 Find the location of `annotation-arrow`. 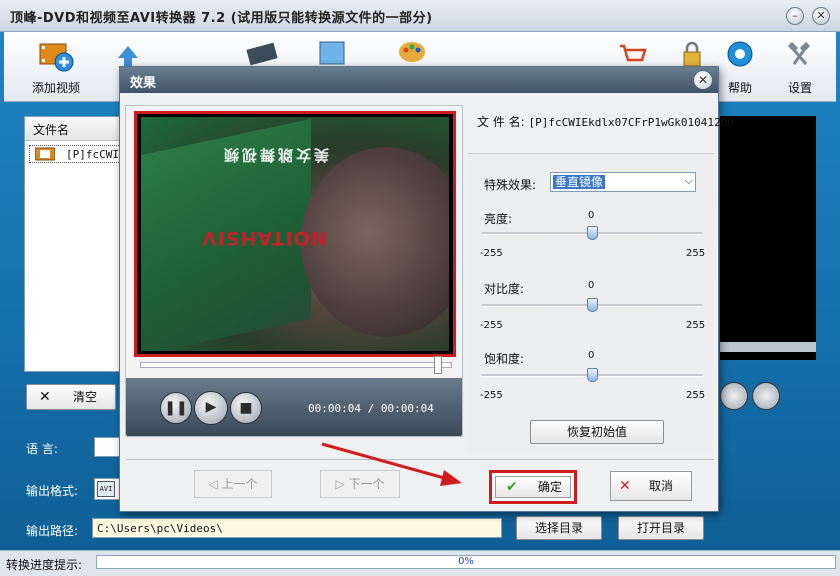

annotation-arrow is located at coordinates (391, 464).